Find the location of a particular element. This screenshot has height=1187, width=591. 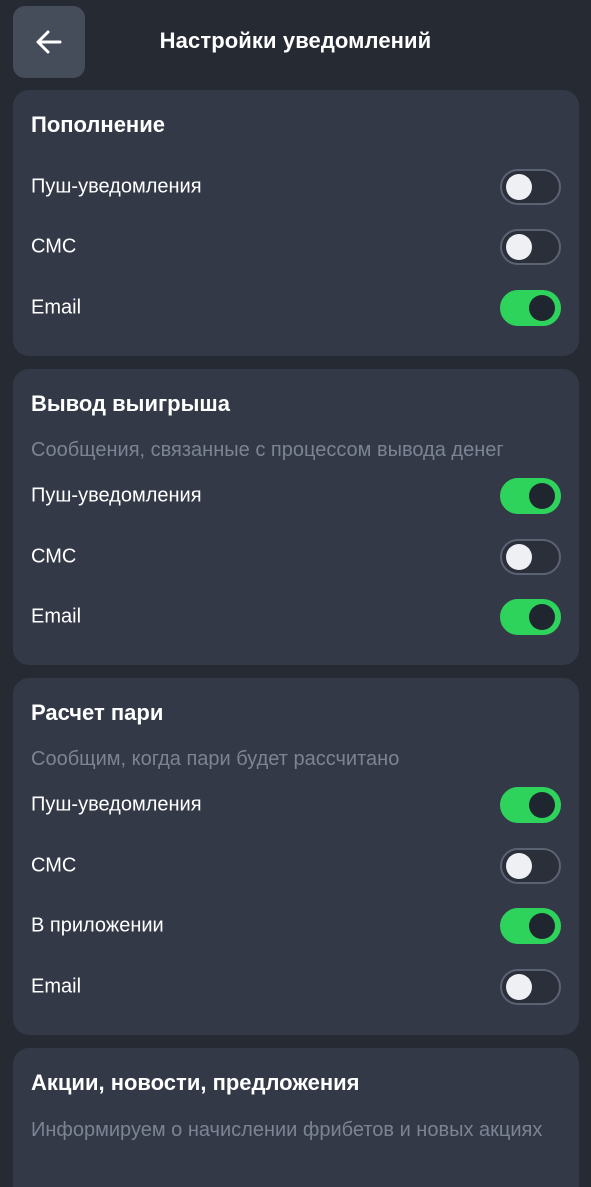

header: Настройки уведомлений is located at coordinates (295, 43).